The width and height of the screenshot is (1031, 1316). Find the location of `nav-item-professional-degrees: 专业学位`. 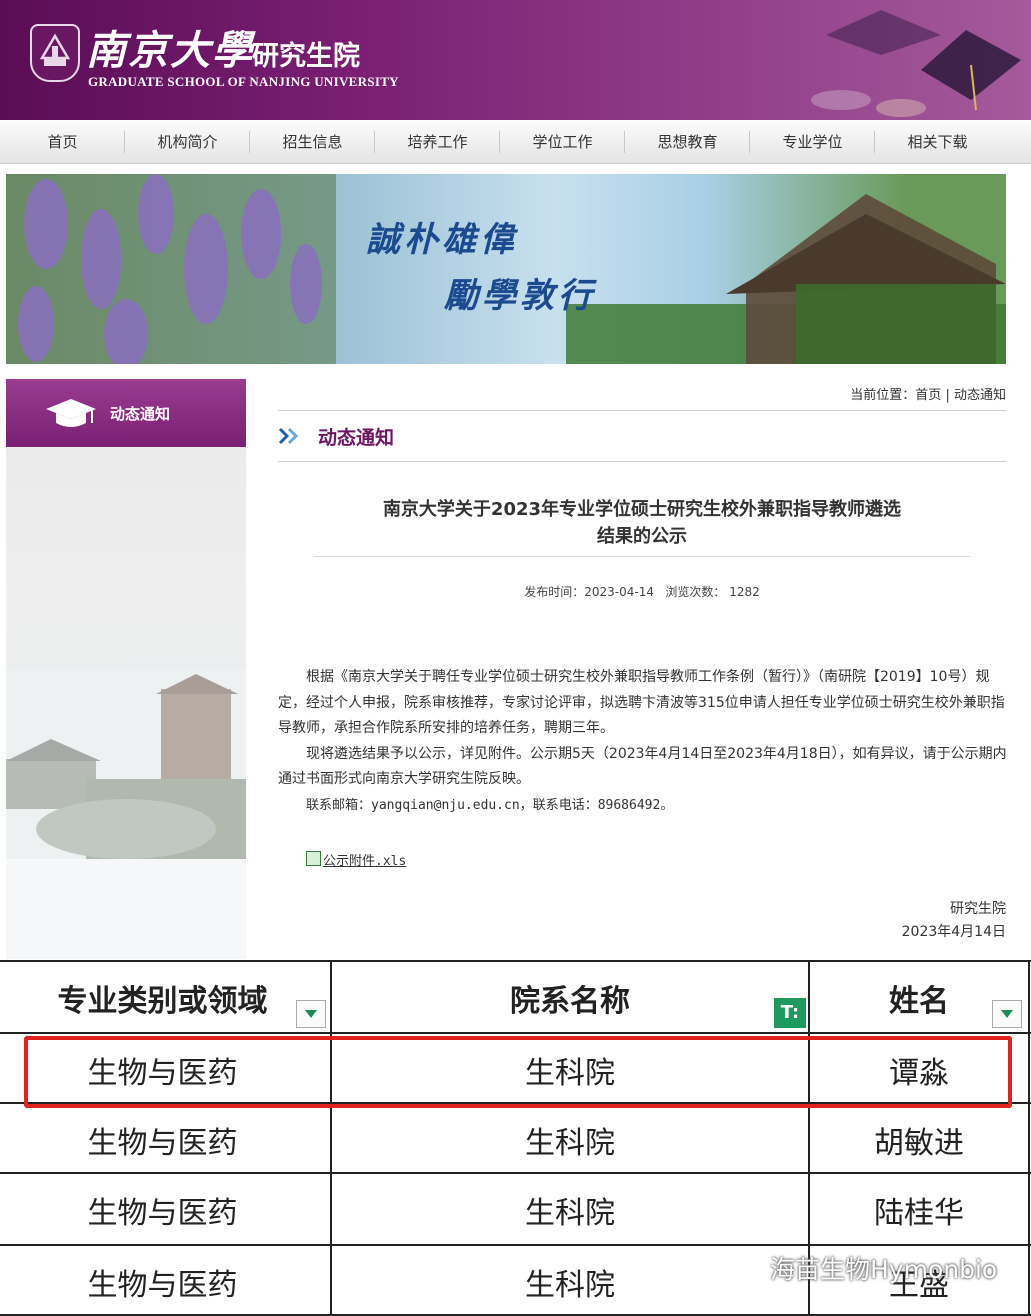

nav-item-professional-degrees: 专业学位 is located at coordinates (812, 142).